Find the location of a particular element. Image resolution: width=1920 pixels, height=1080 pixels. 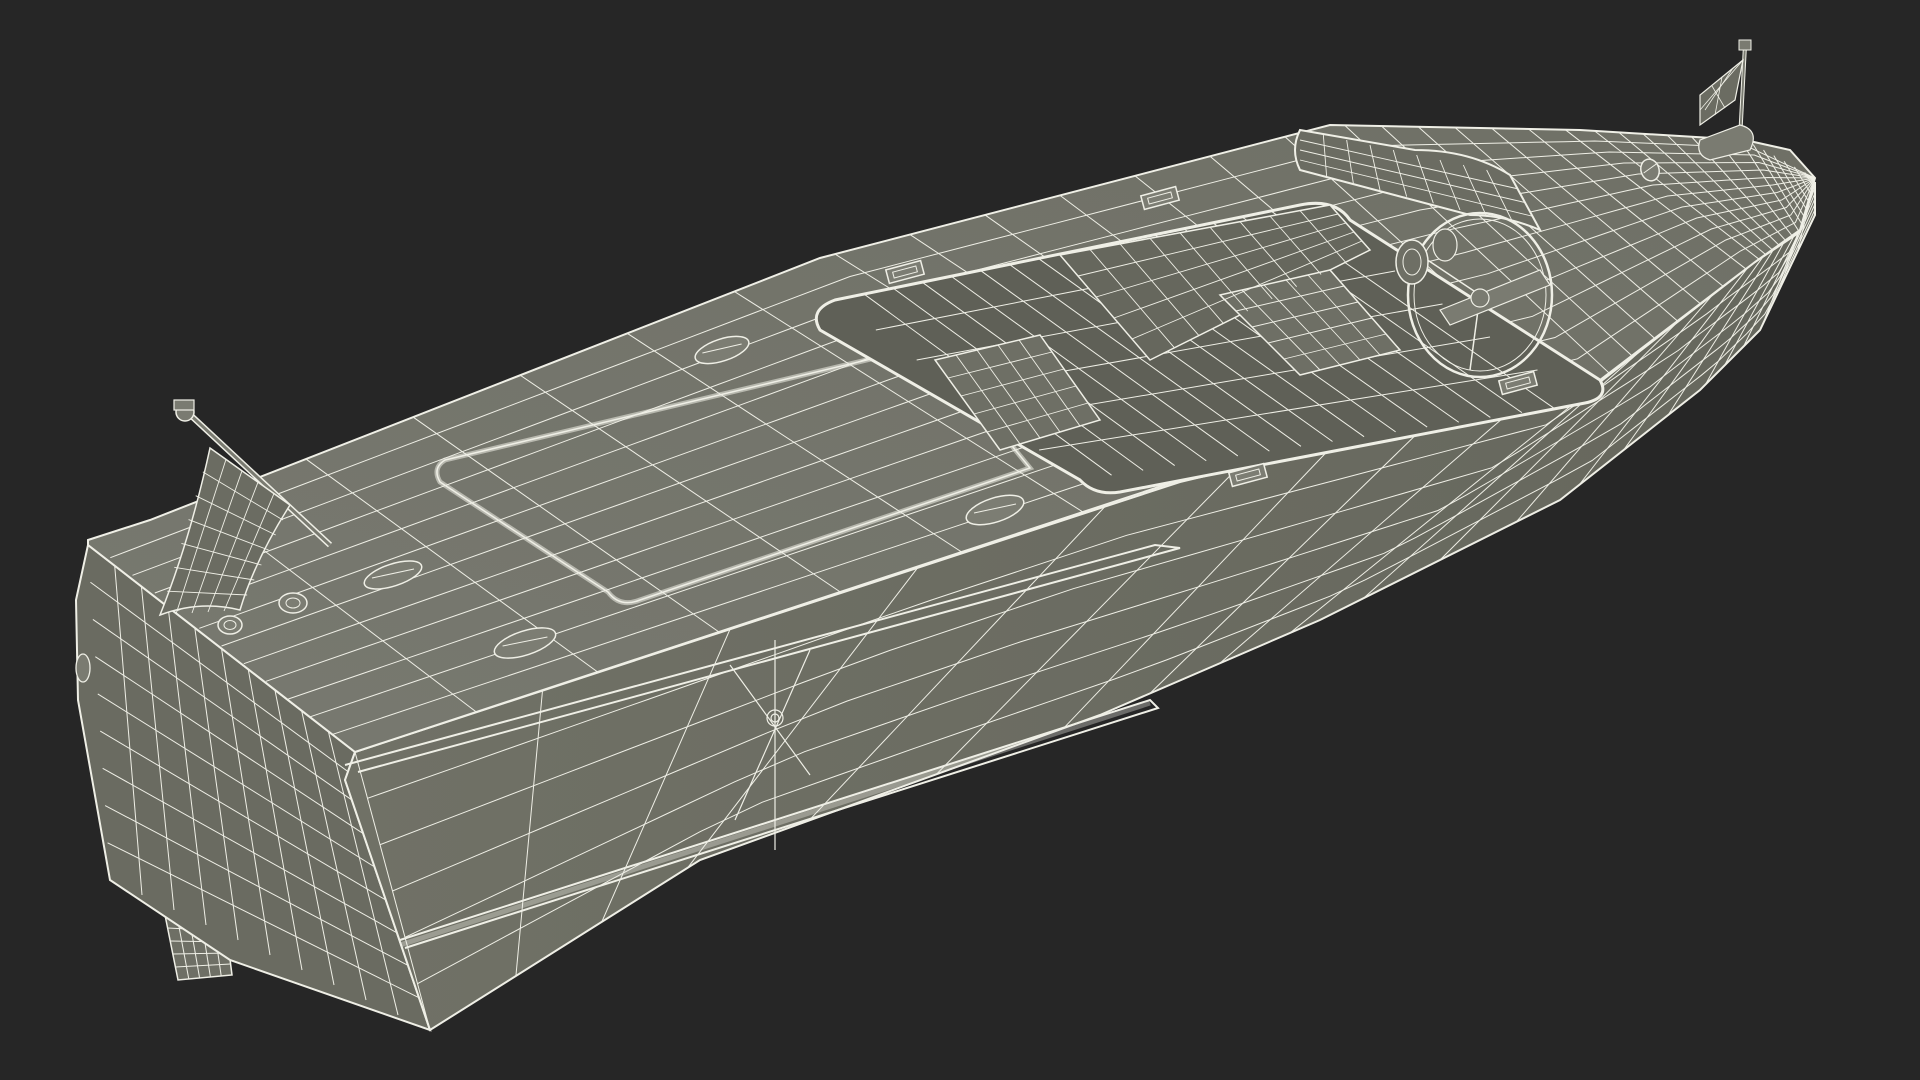

bow-flag is located at coordinates (1726, 100).